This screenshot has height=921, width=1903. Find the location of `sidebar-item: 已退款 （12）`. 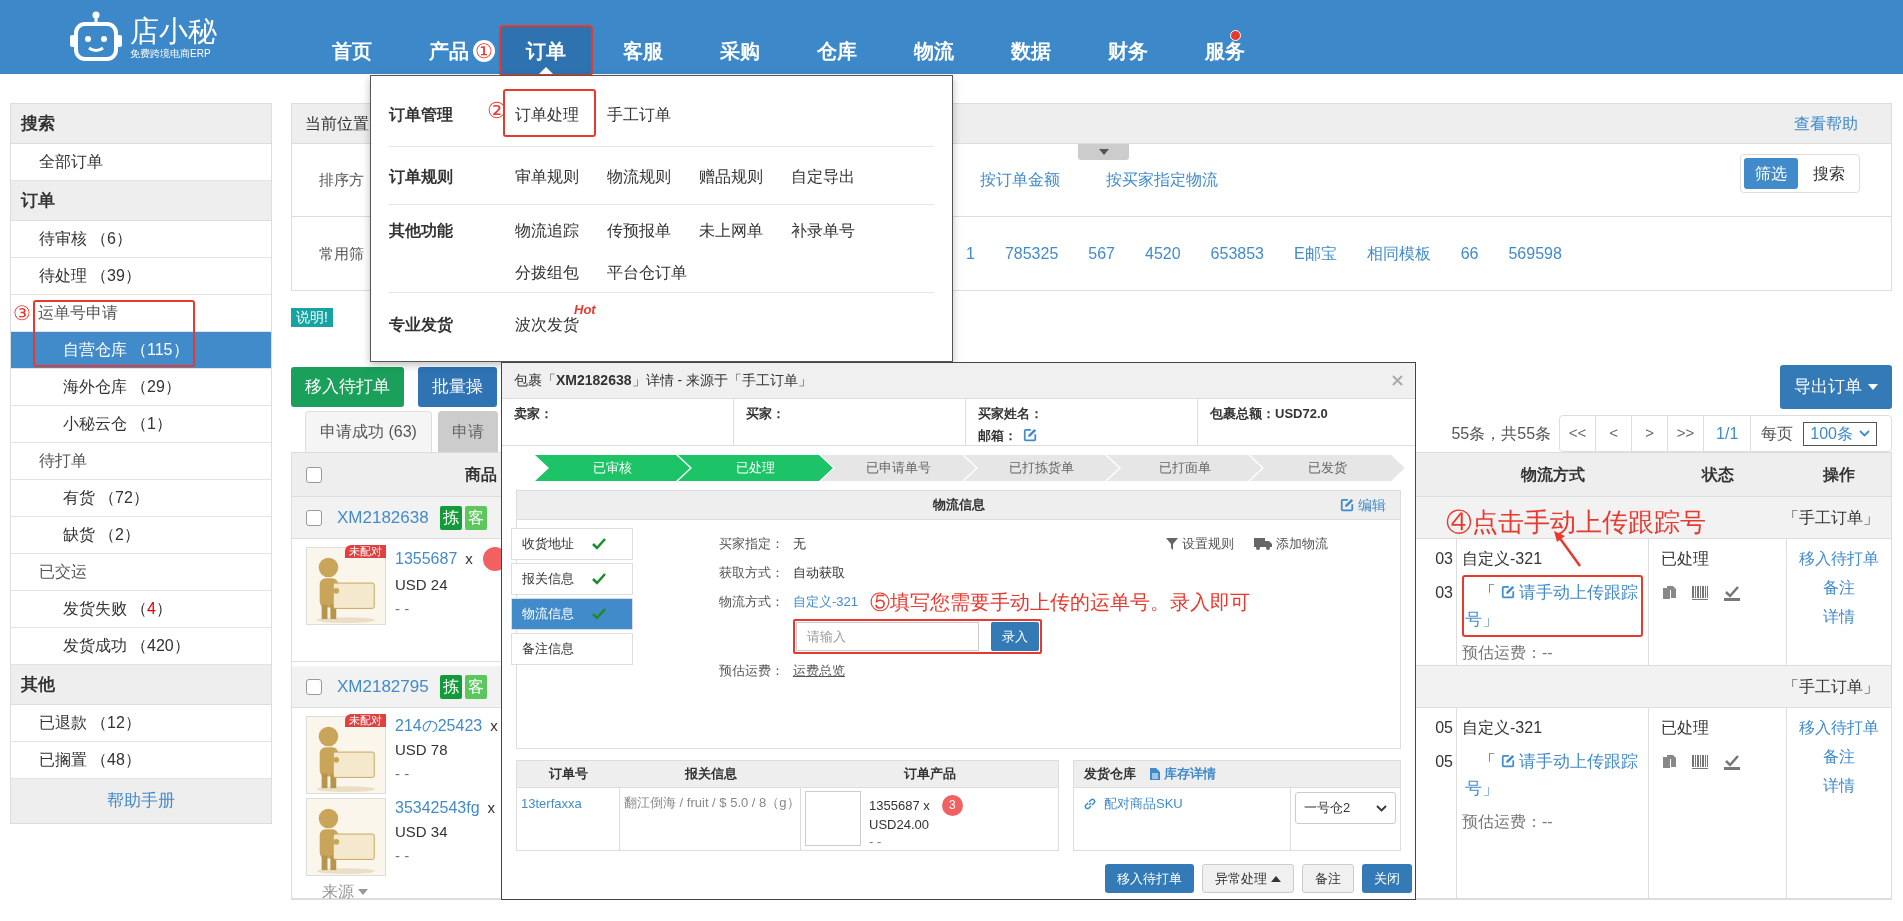

sidebar-item: 已退款 （12） is located at coordinates (141, 723).